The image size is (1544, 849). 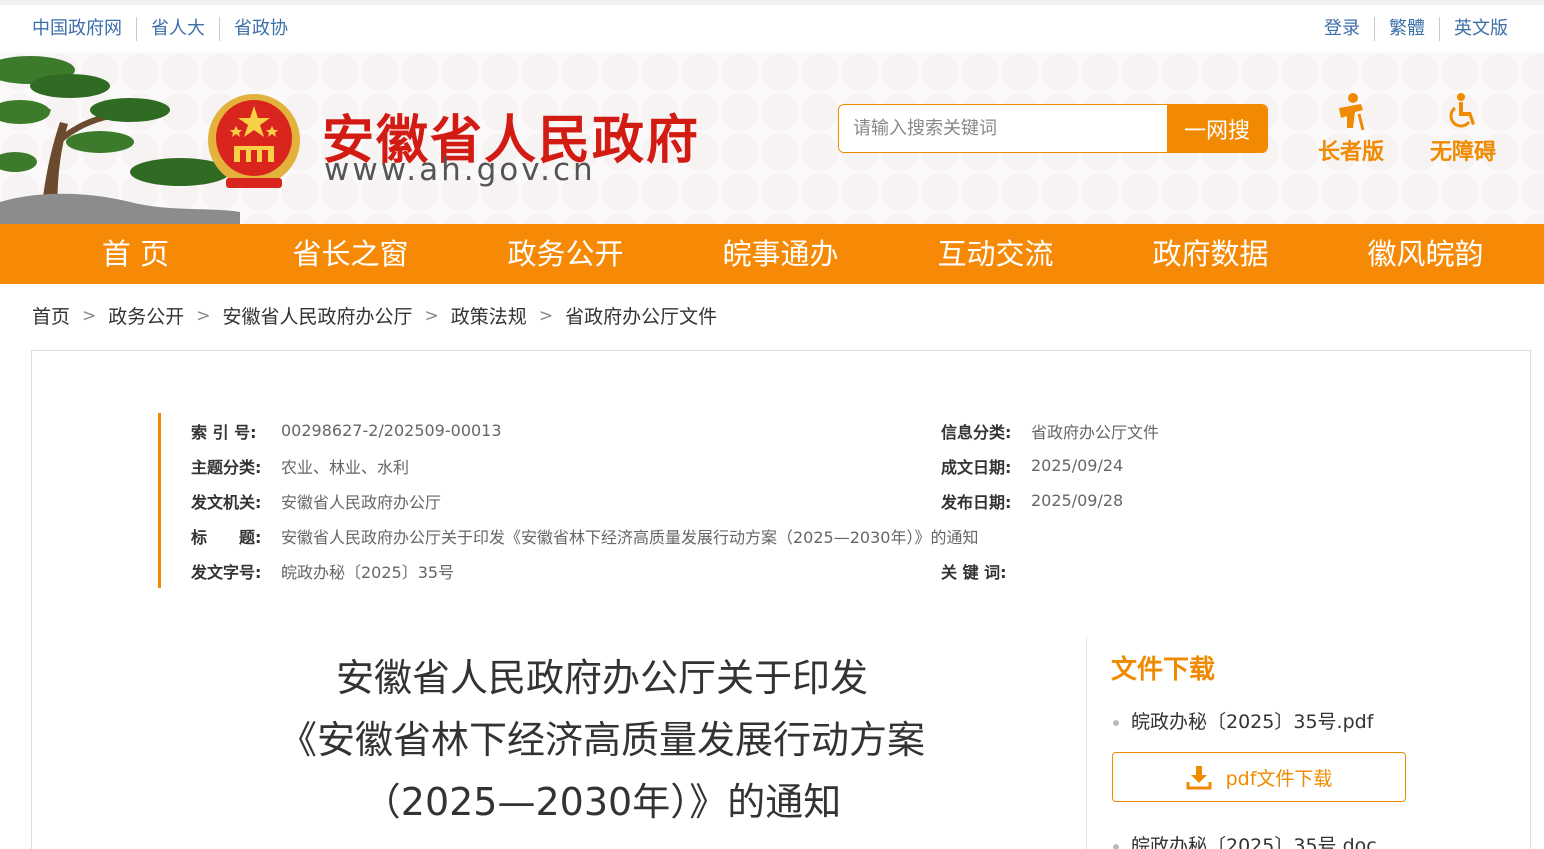 What do you see at coordinates (565, 254) in the screenshot?
I see `nav-government-affairs: 政务公开` at bounding box center [565, 254].